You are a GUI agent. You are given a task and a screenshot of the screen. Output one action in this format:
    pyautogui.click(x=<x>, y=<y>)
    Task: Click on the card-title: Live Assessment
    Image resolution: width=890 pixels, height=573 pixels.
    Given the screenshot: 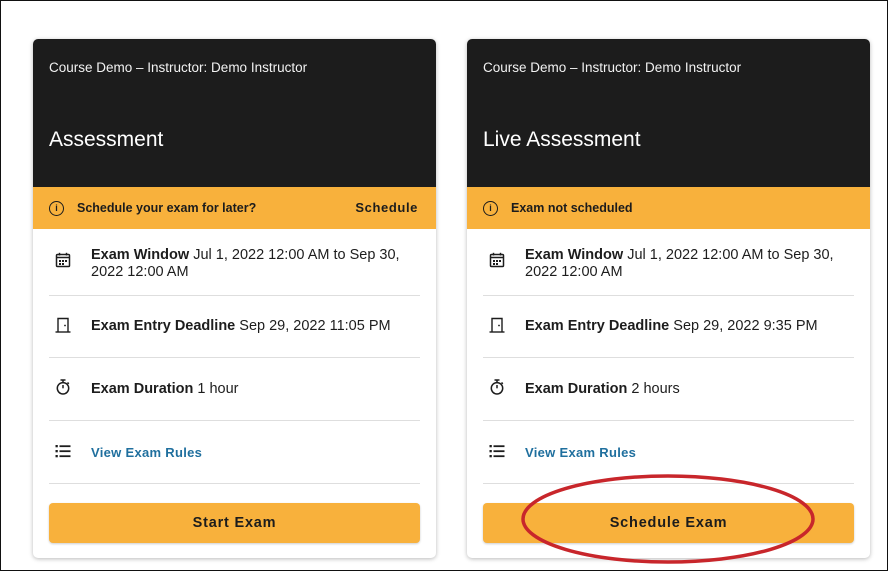 What is the action you would take?
    pyautogui.click(x=562, y=139)
    